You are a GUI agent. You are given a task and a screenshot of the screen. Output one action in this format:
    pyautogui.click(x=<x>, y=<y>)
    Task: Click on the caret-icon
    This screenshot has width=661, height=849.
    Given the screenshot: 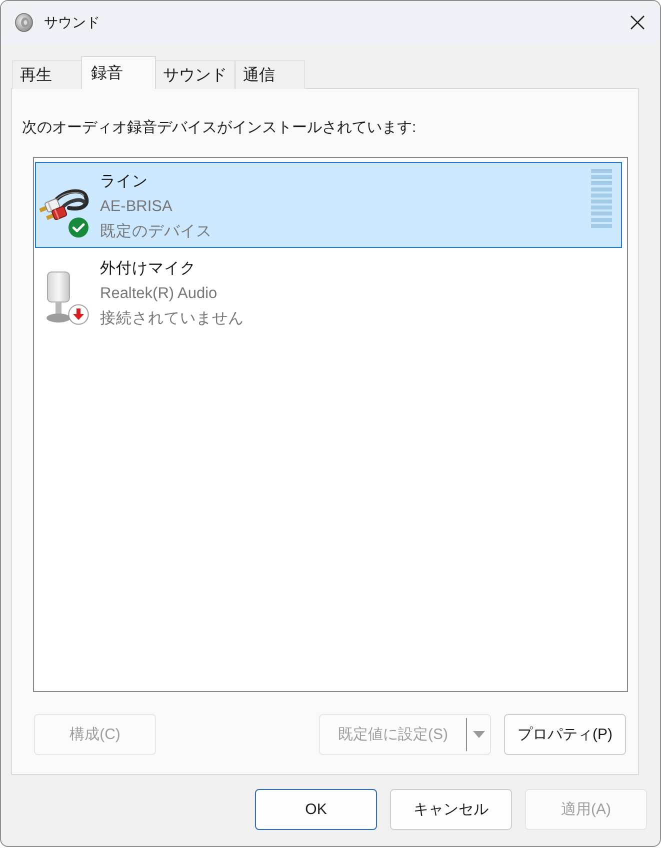 What is the action you would take?
    pyautogui.click(x=478, y=734)
    